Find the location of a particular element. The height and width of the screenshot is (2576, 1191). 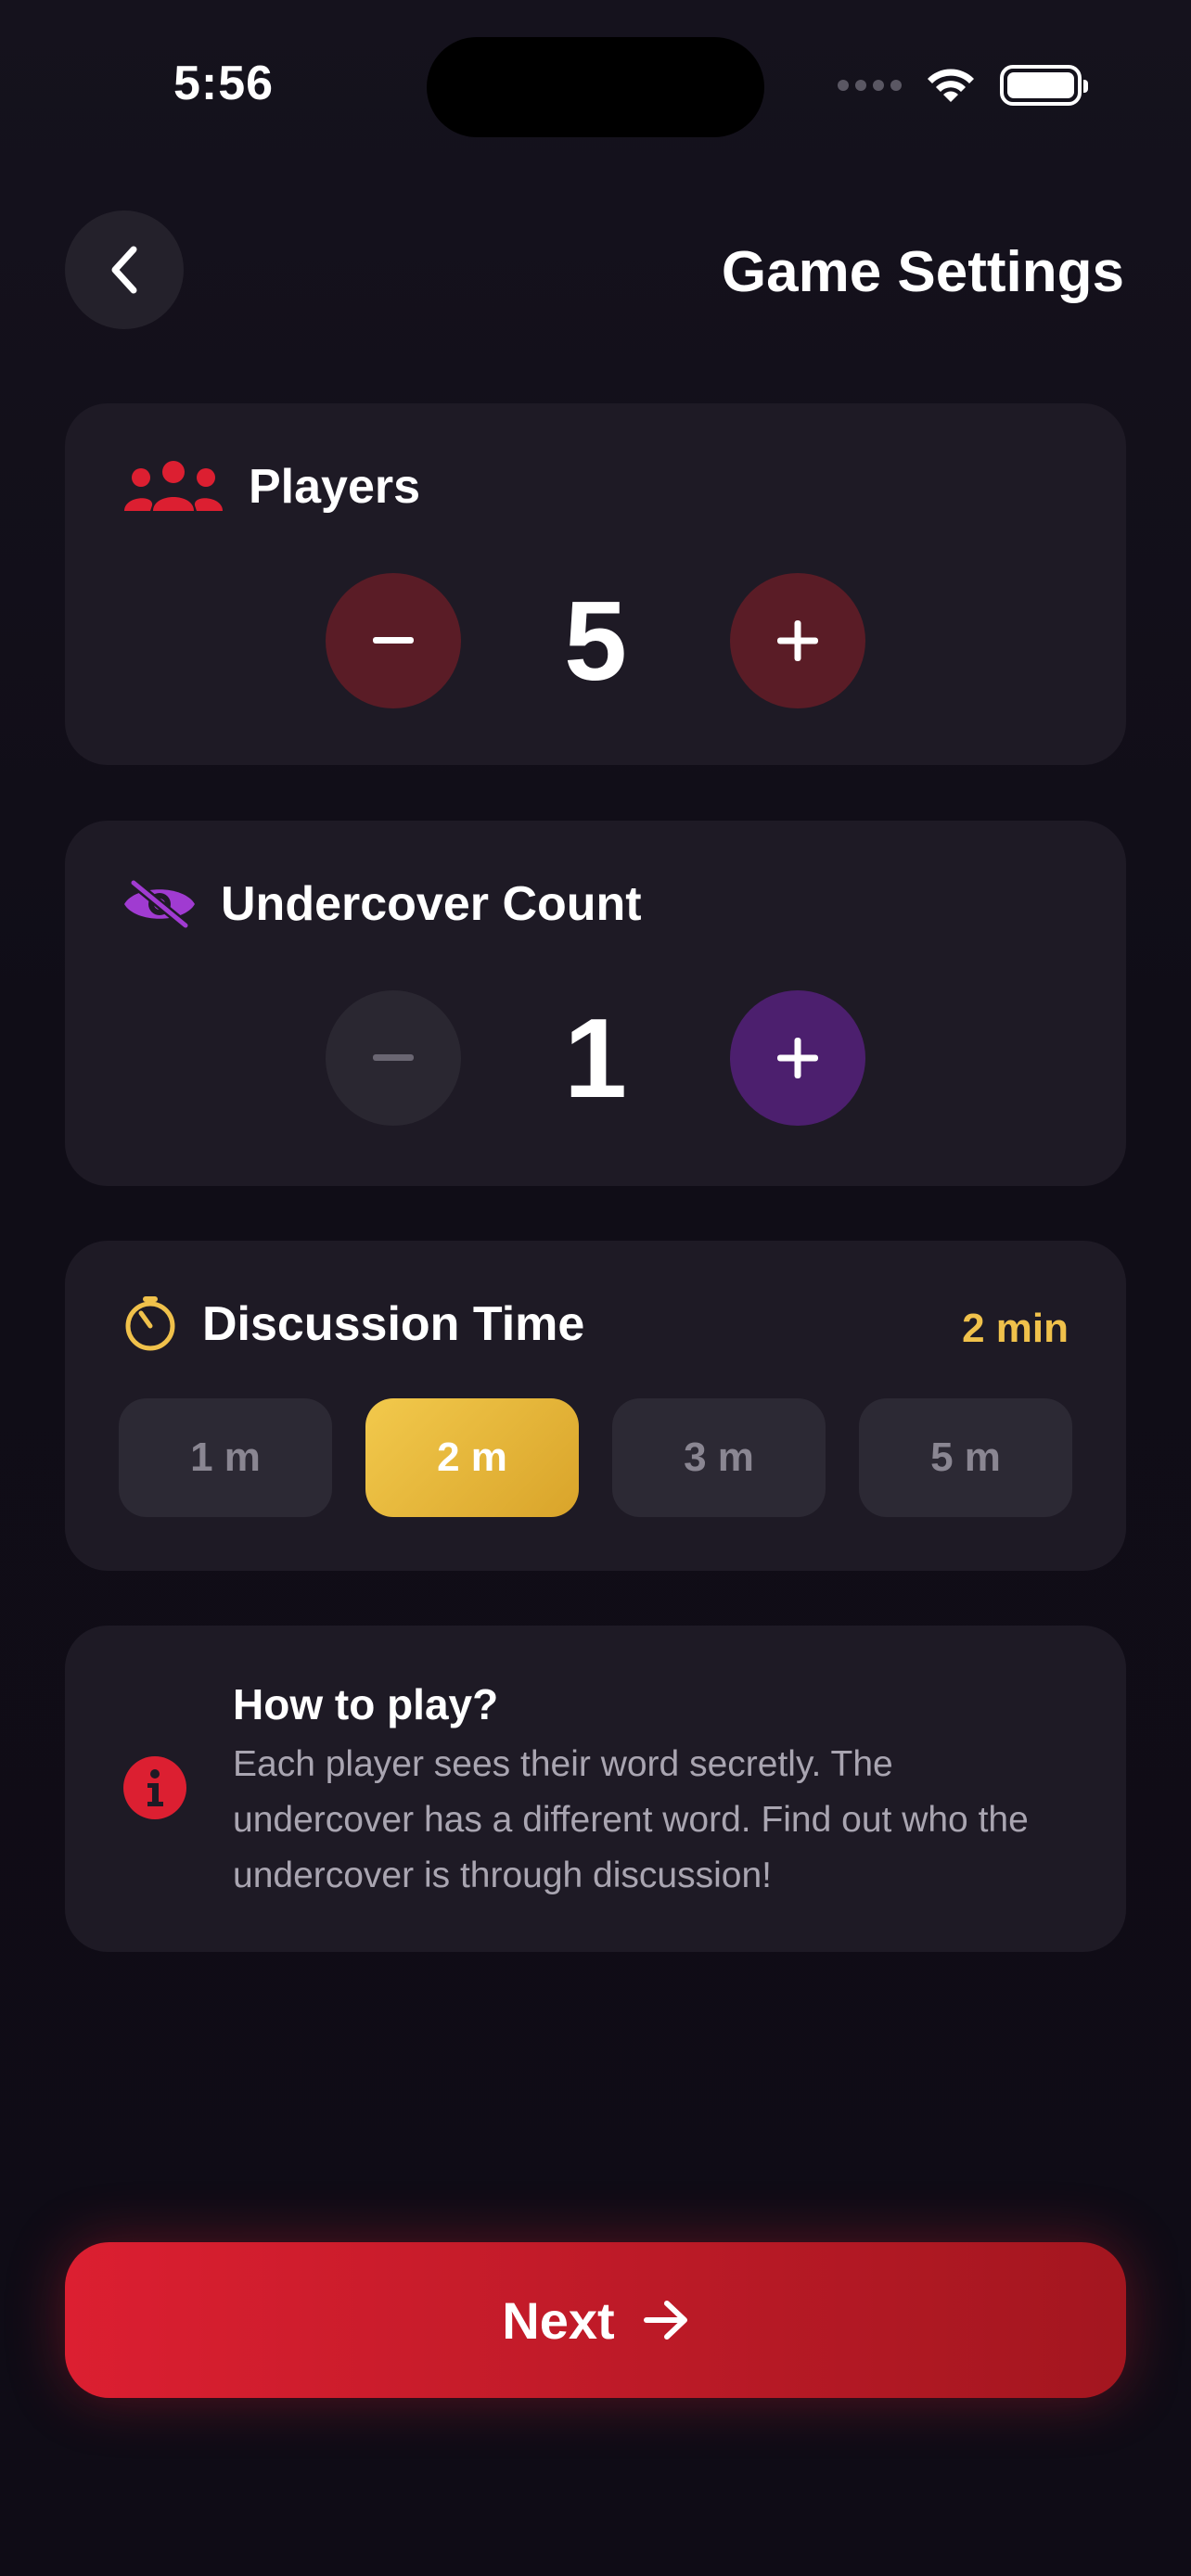

players-card: Players 5 is located at coordinates (595, 584).